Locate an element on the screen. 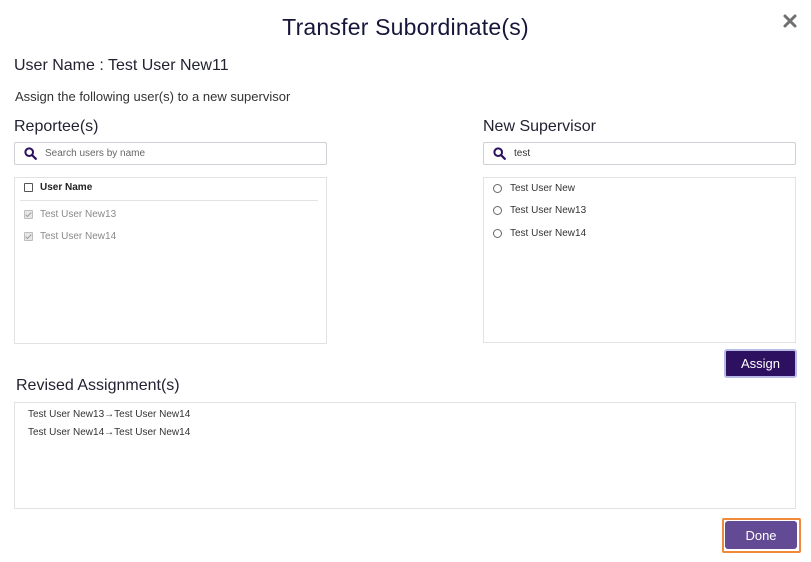  reportee-search-input is located at coordinates (185, 153).